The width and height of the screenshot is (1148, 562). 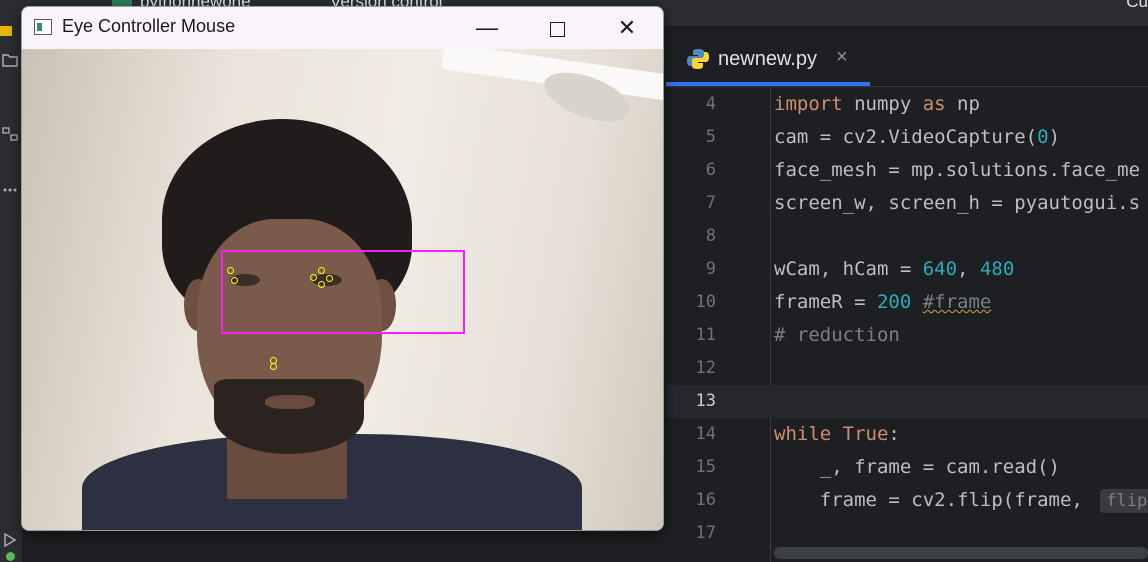 I want to click on horizontal-scrollbar, so click(x=961, y=553).